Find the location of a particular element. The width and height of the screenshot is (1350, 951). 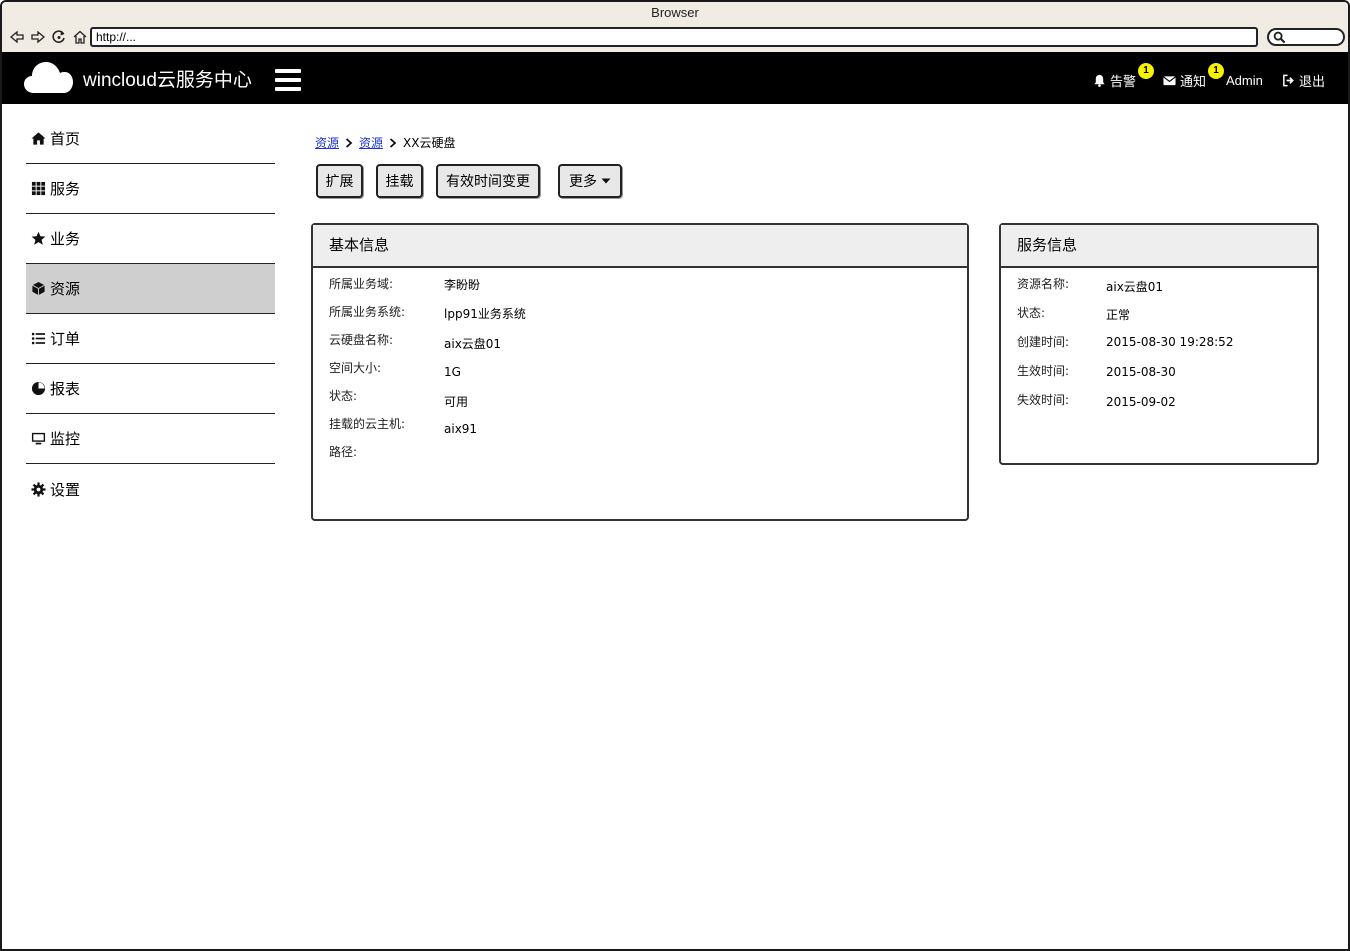

expand-button-label: 扩展 is located at coordinates (339, 182).